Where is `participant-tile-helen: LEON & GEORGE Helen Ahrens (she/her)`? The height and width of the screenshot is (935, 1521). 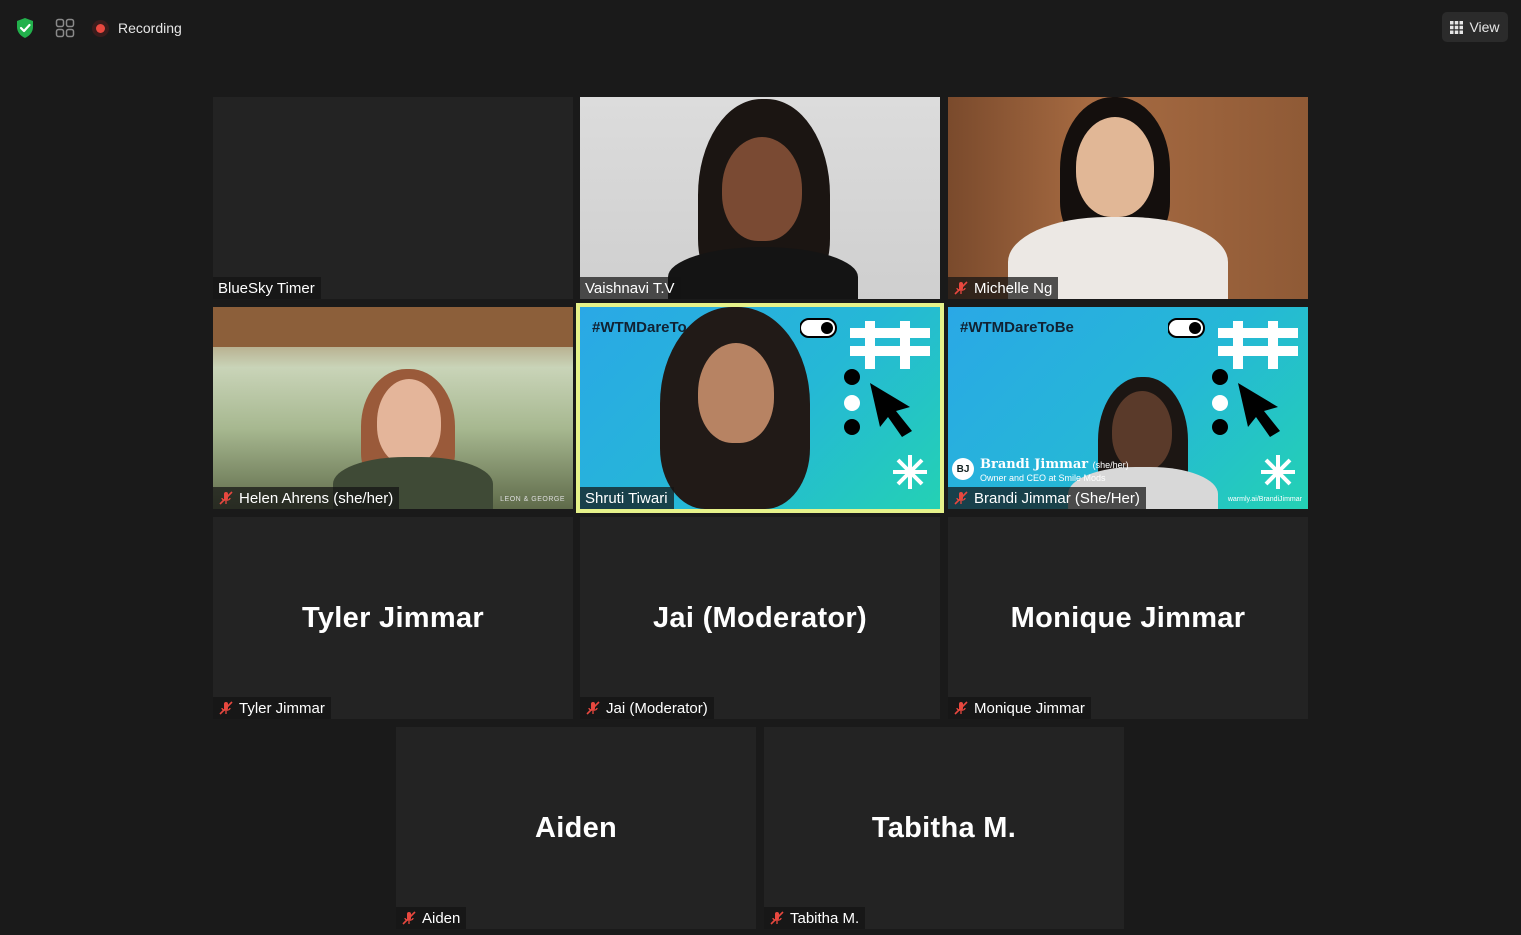
participant-tile-helen: LEON & GEORGE Helen Ahrens (she/her) is located at coordinates (393, 408).